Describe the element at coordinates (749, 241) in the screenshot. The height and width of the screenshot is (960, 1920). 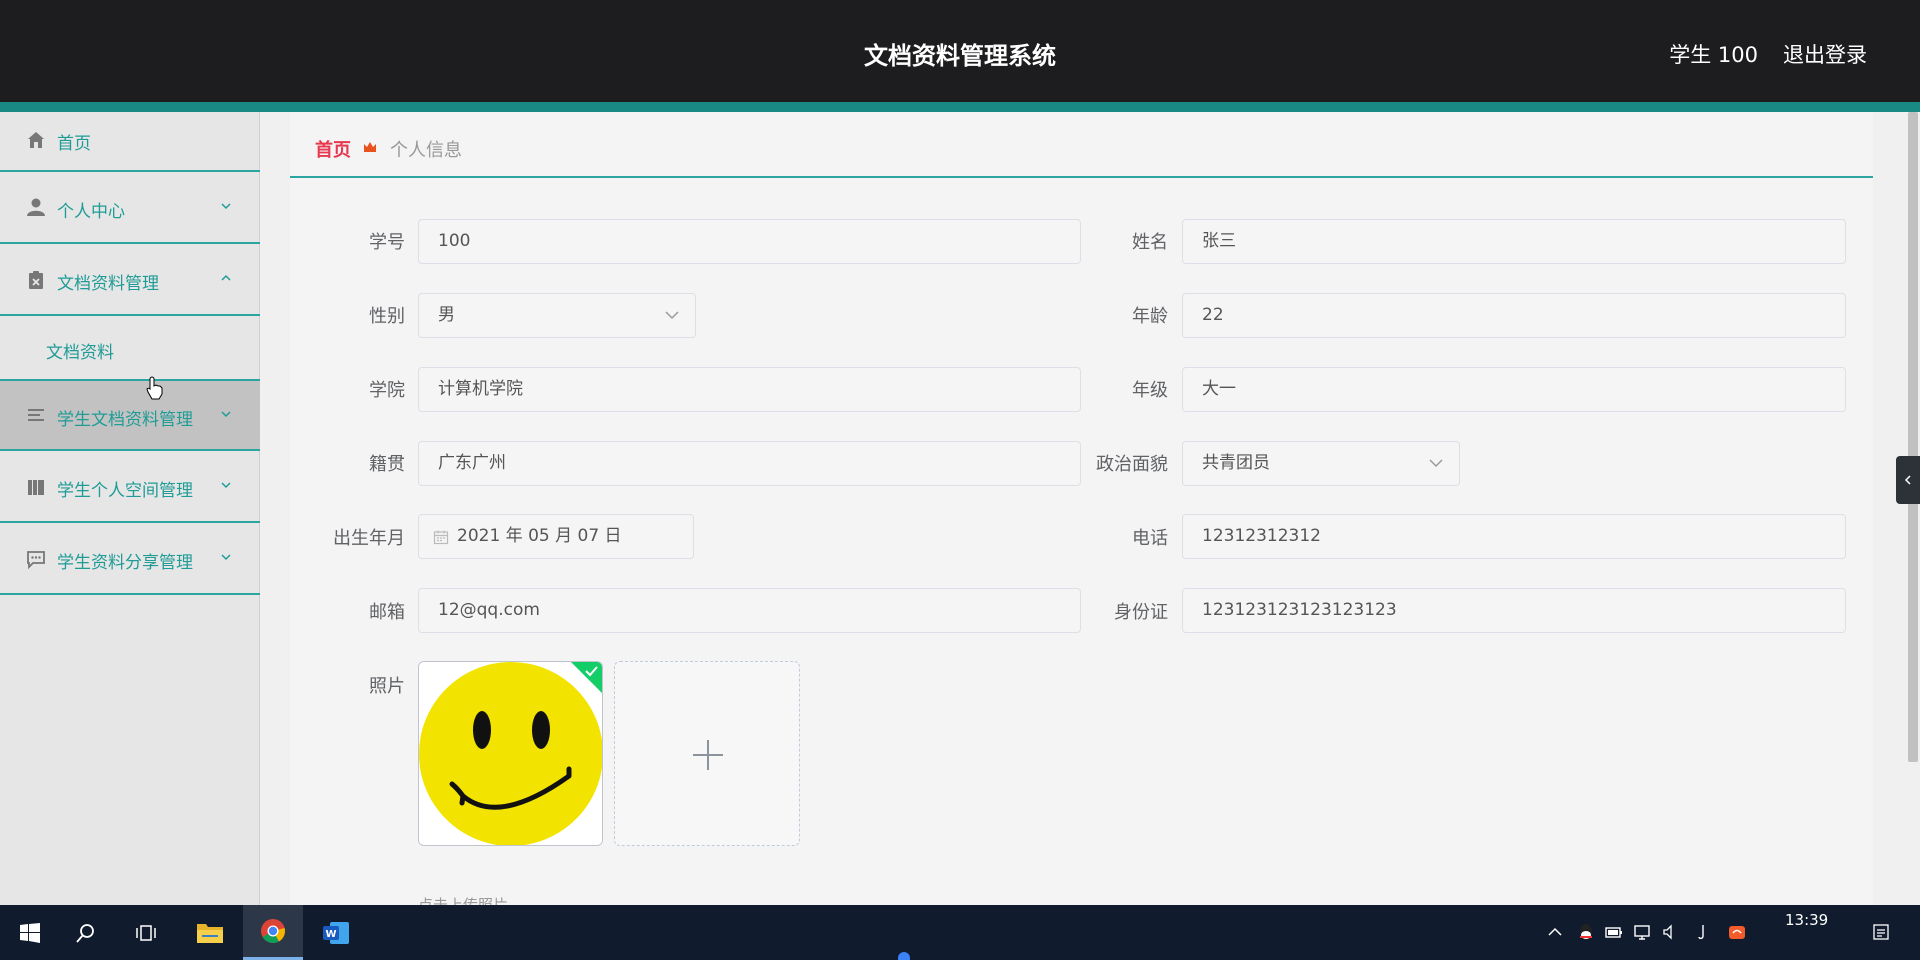
I see `student-id-field: 100` at that location.